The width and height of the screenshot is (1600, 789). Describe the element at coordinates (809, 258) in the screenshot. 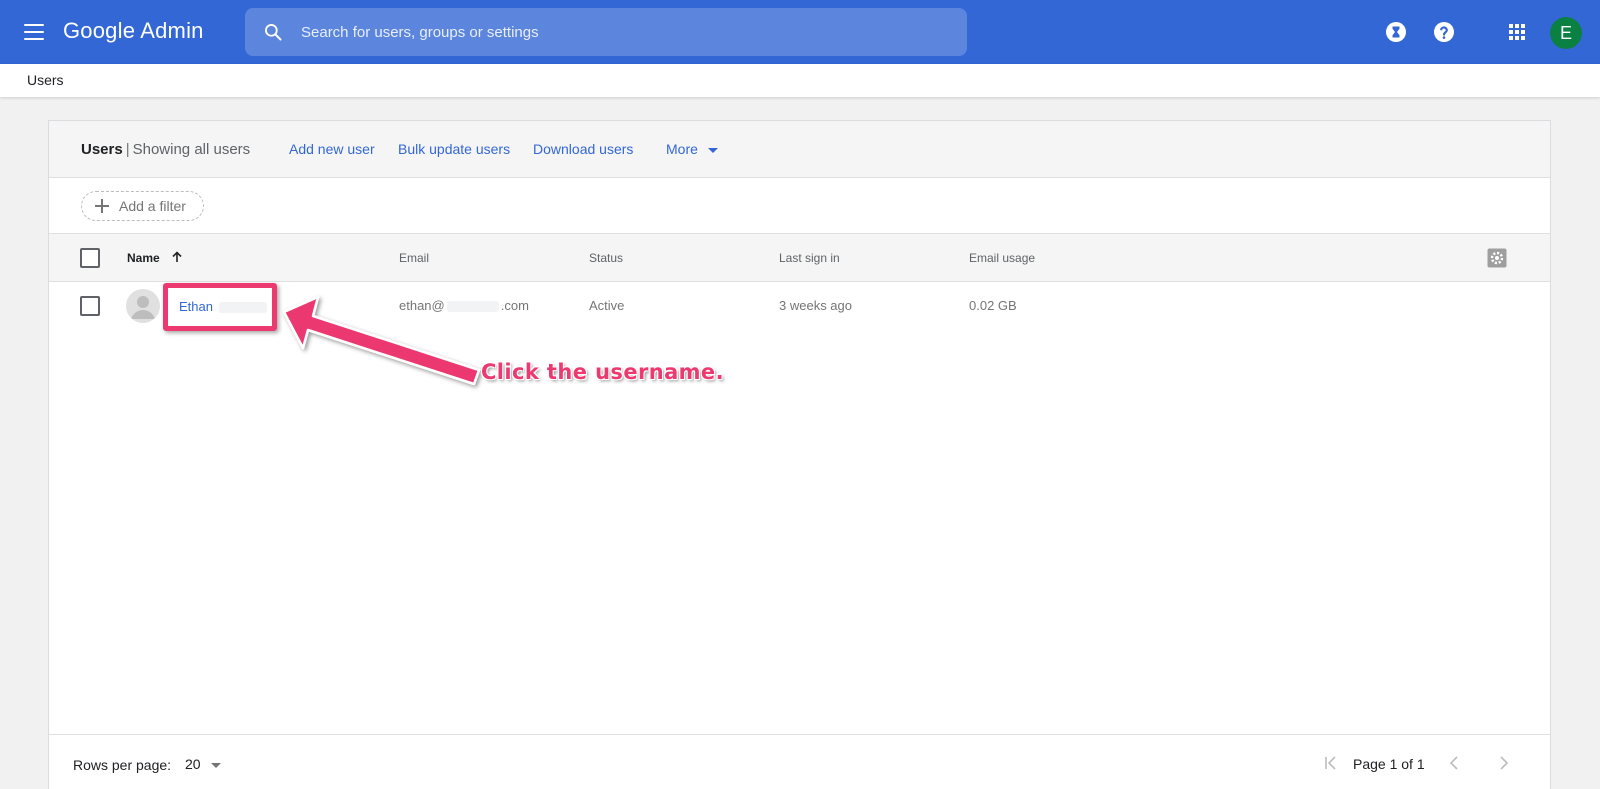

I see `column-header-last-sign-in: Last sign in` at that location.